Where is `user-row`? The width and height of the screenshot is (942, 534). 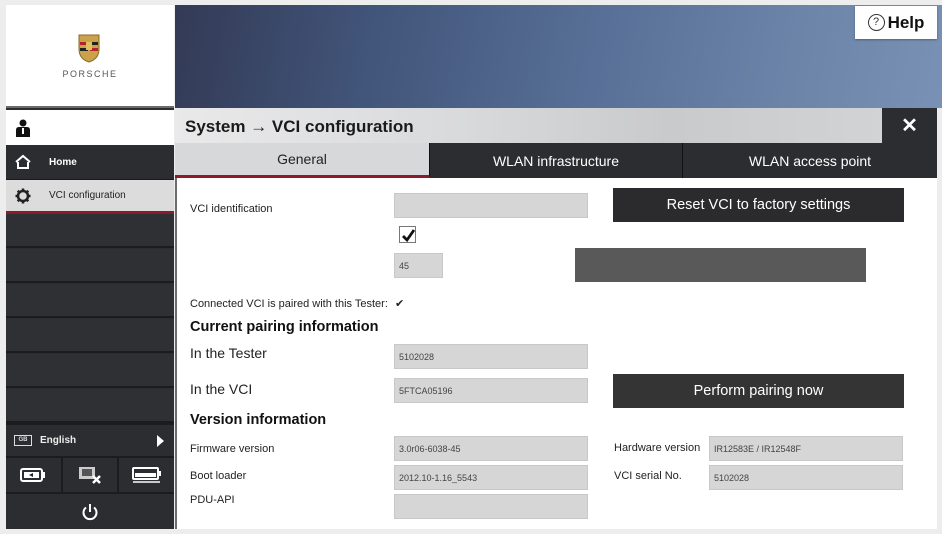 user-row is located at coordinates (90, 127).